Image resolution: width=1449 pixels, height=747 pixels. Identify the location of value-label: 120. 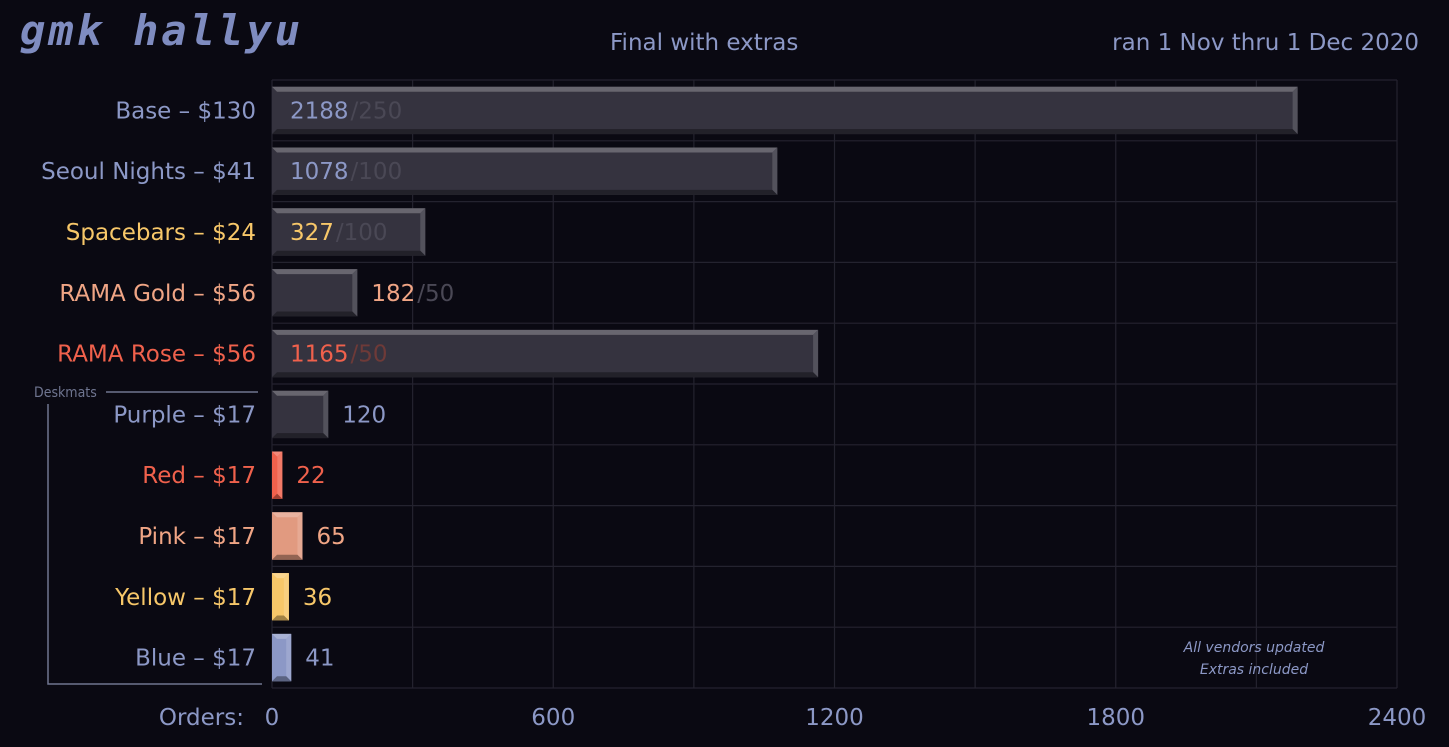
(364, 415).